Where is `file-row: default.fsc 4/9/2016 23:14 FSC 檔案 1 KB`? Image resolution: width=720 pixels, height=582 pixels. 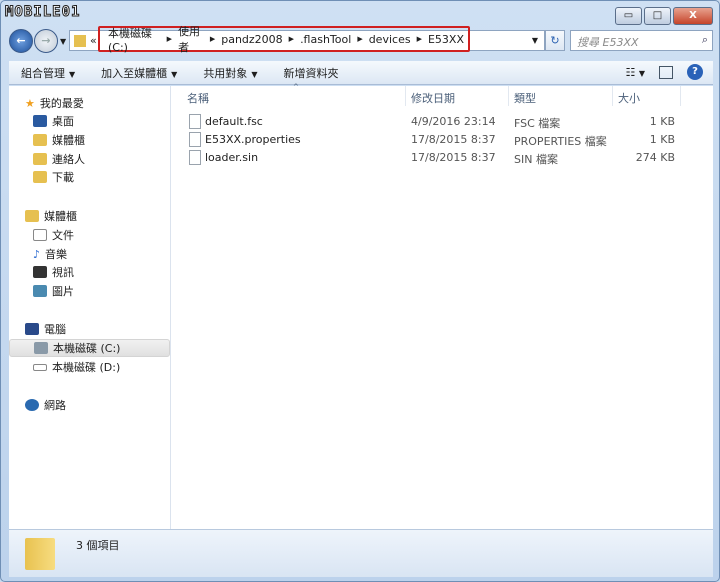 file-row: default.fsc 4/9/2016 23:14 FSC 檔案 1 KB is located at coordinates (444, 122).